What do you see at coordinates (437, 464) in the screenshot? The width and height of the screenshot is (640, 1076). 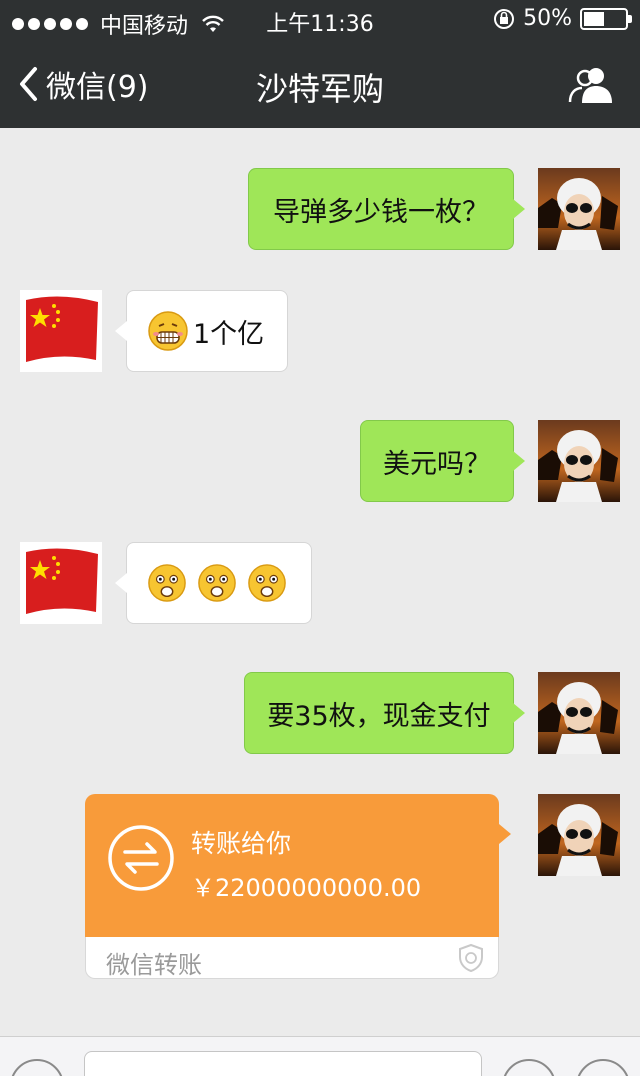 I see `message-text: 美元吗？` at bounding box center [437, 464].